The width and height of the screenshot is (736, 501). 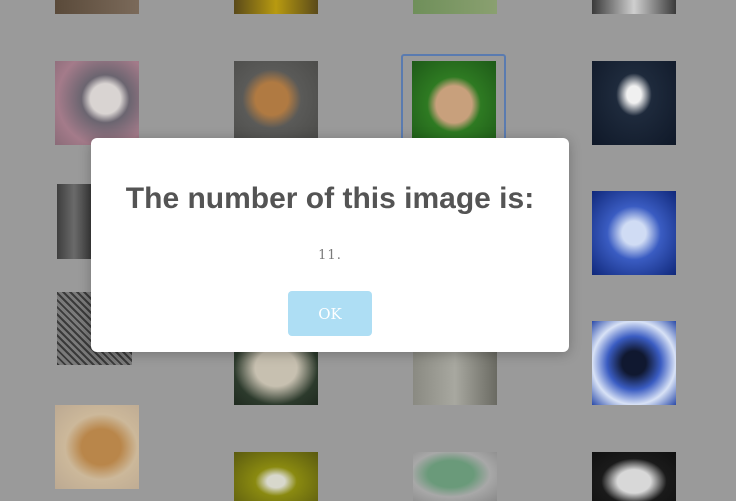 I want to click on dialog-message: 11., so click(x=330, y=255).